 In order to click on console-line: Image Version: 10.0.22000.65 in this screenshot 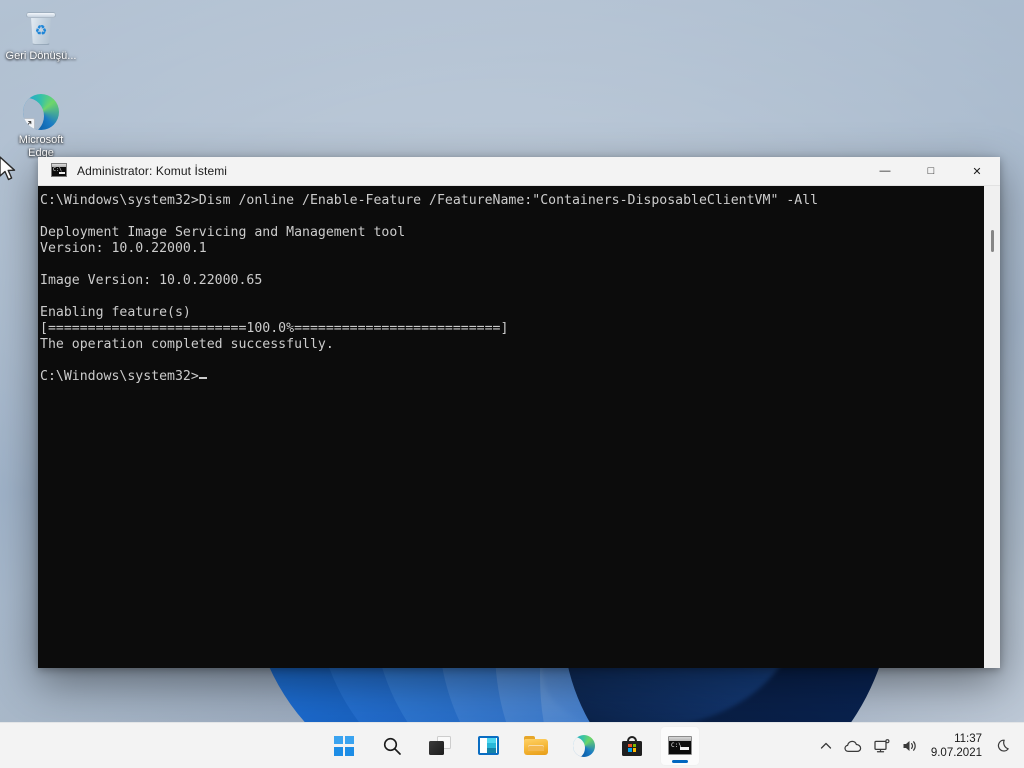, I will do `click(151, 280)`.